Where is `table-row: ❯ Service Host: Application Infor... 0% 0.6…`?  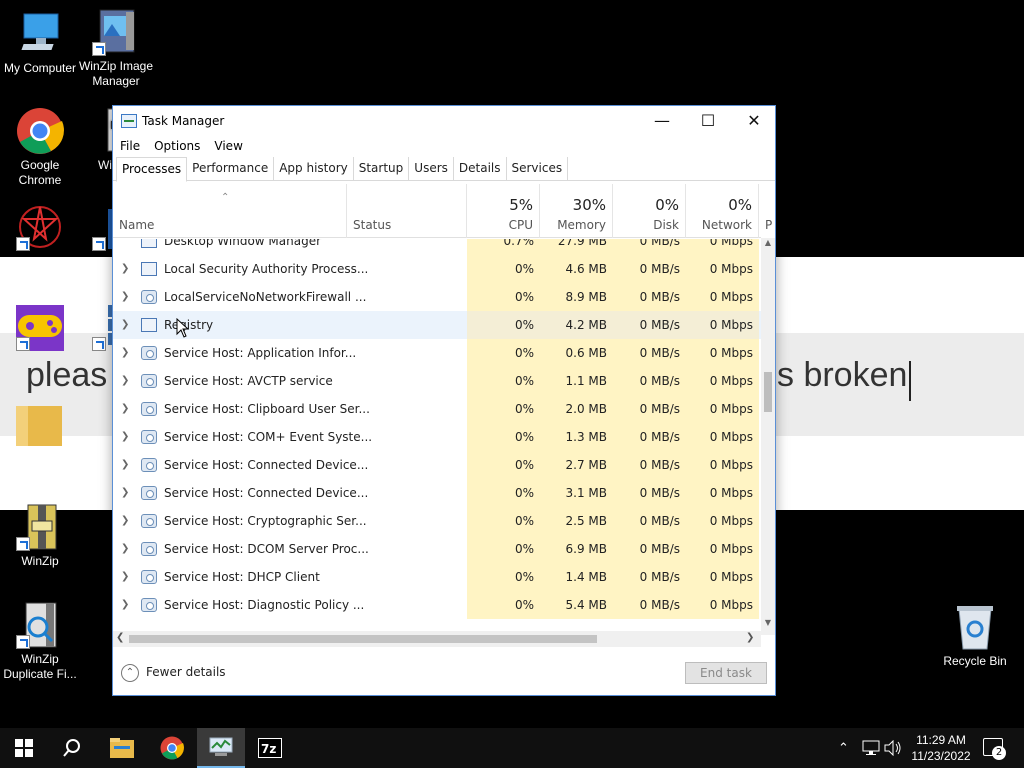 table-row: ❯ Service Host: Application Infor... 0% 0.6… is located at coordinates (437, 353).